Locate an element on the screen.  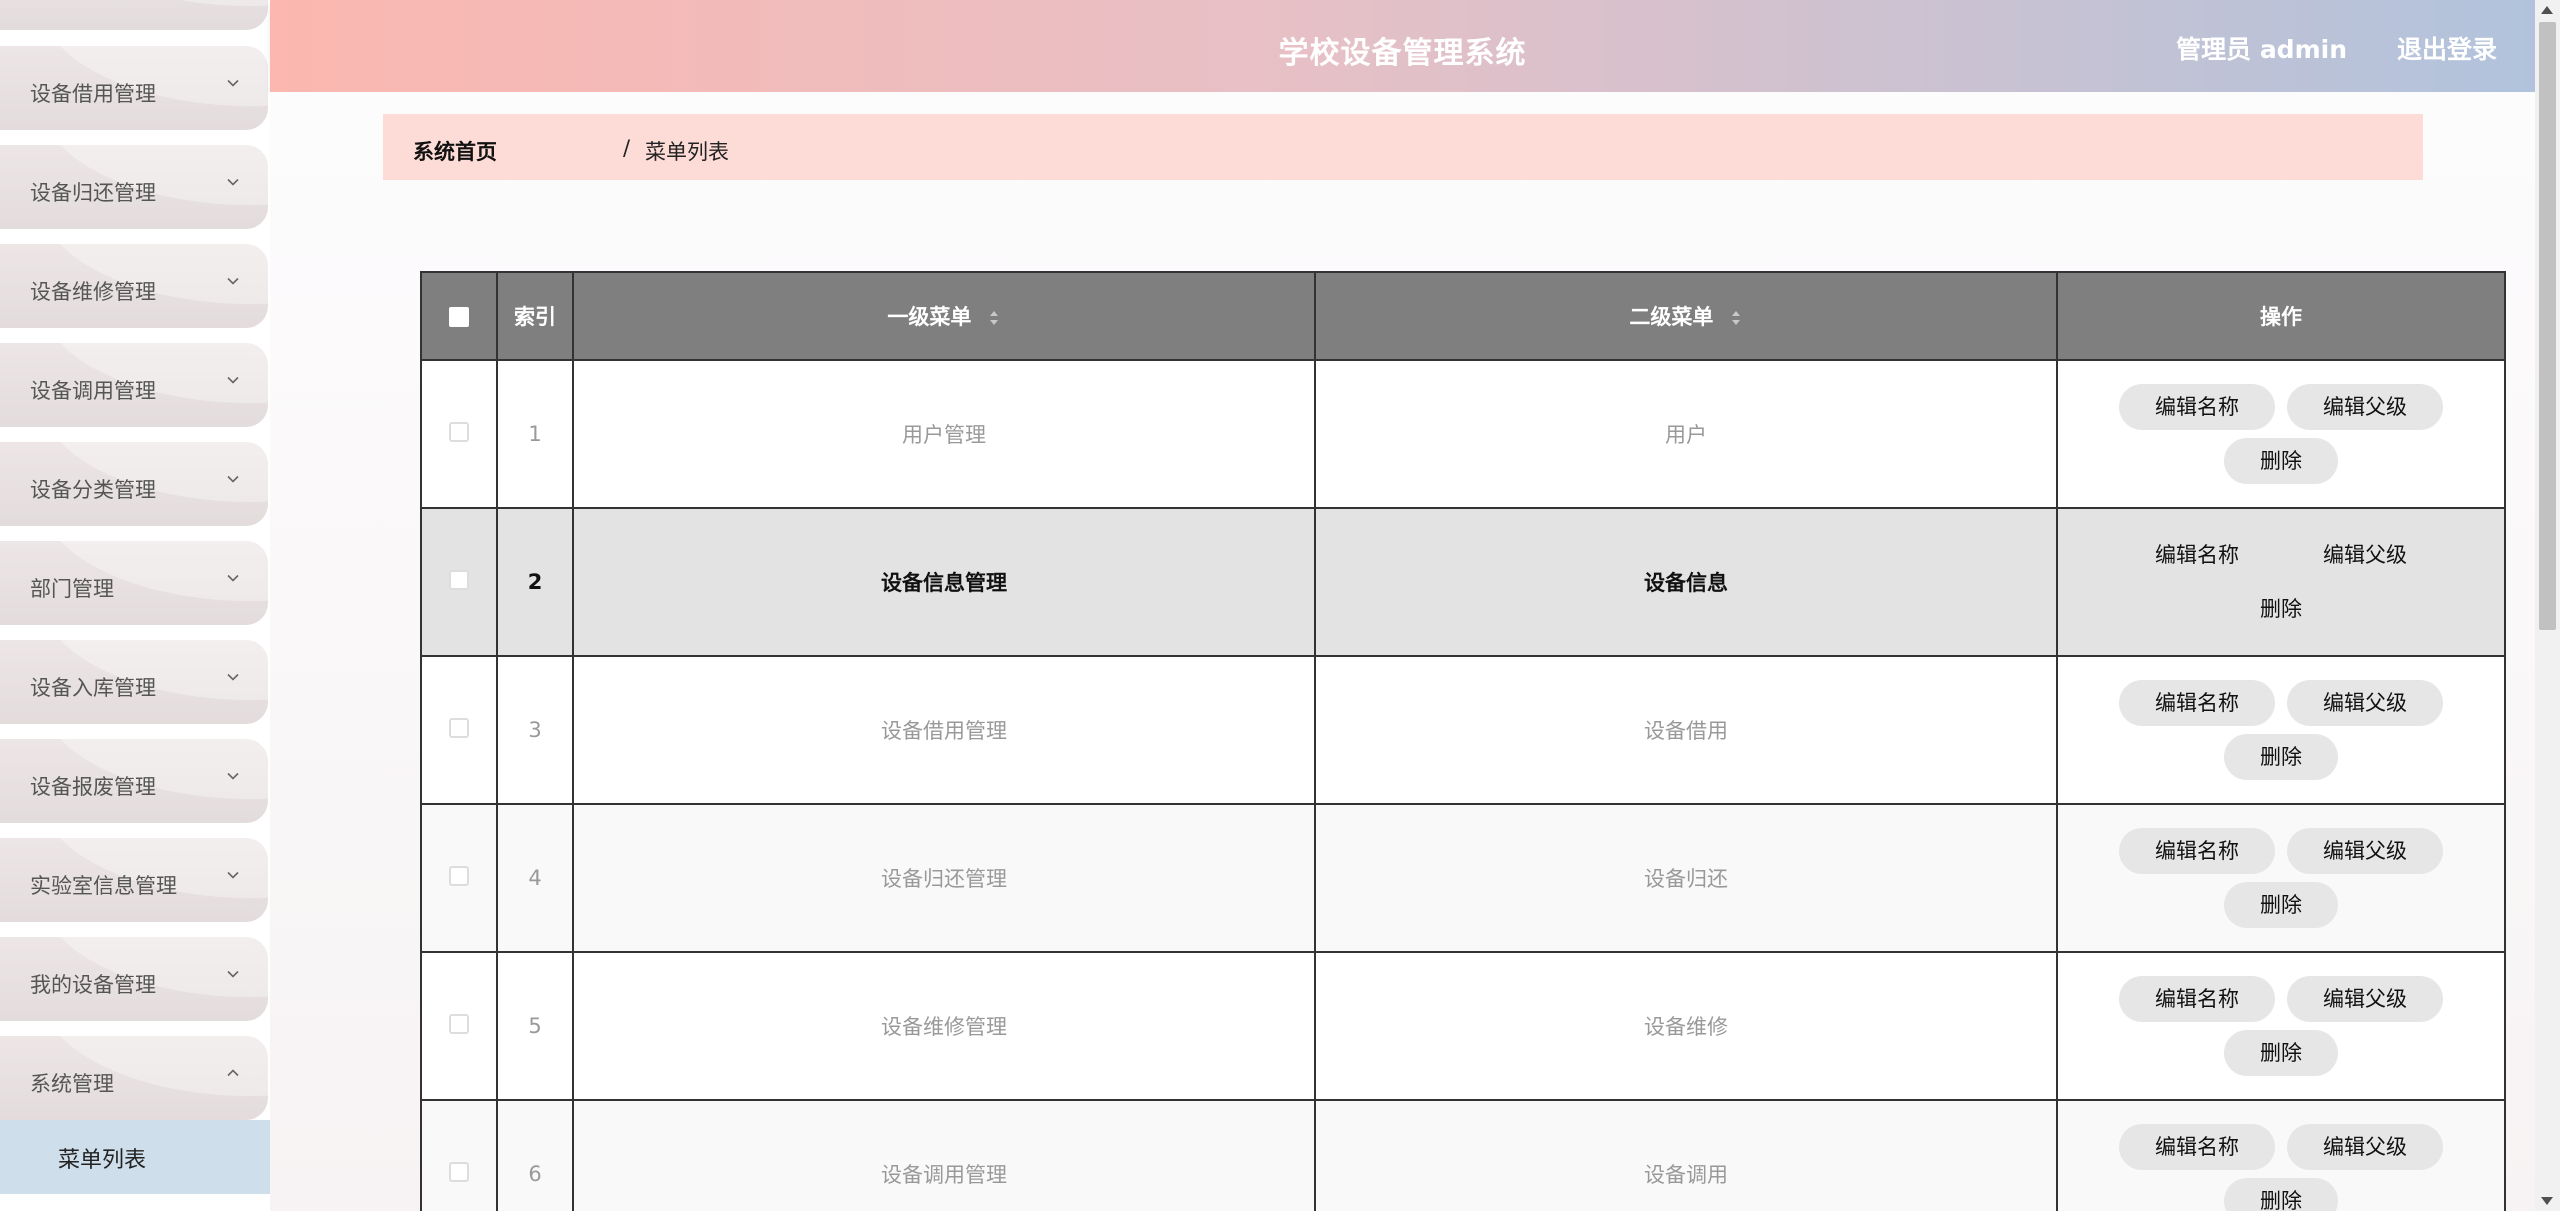
scroll-down-icon is located at coordinates (2547, 1201).